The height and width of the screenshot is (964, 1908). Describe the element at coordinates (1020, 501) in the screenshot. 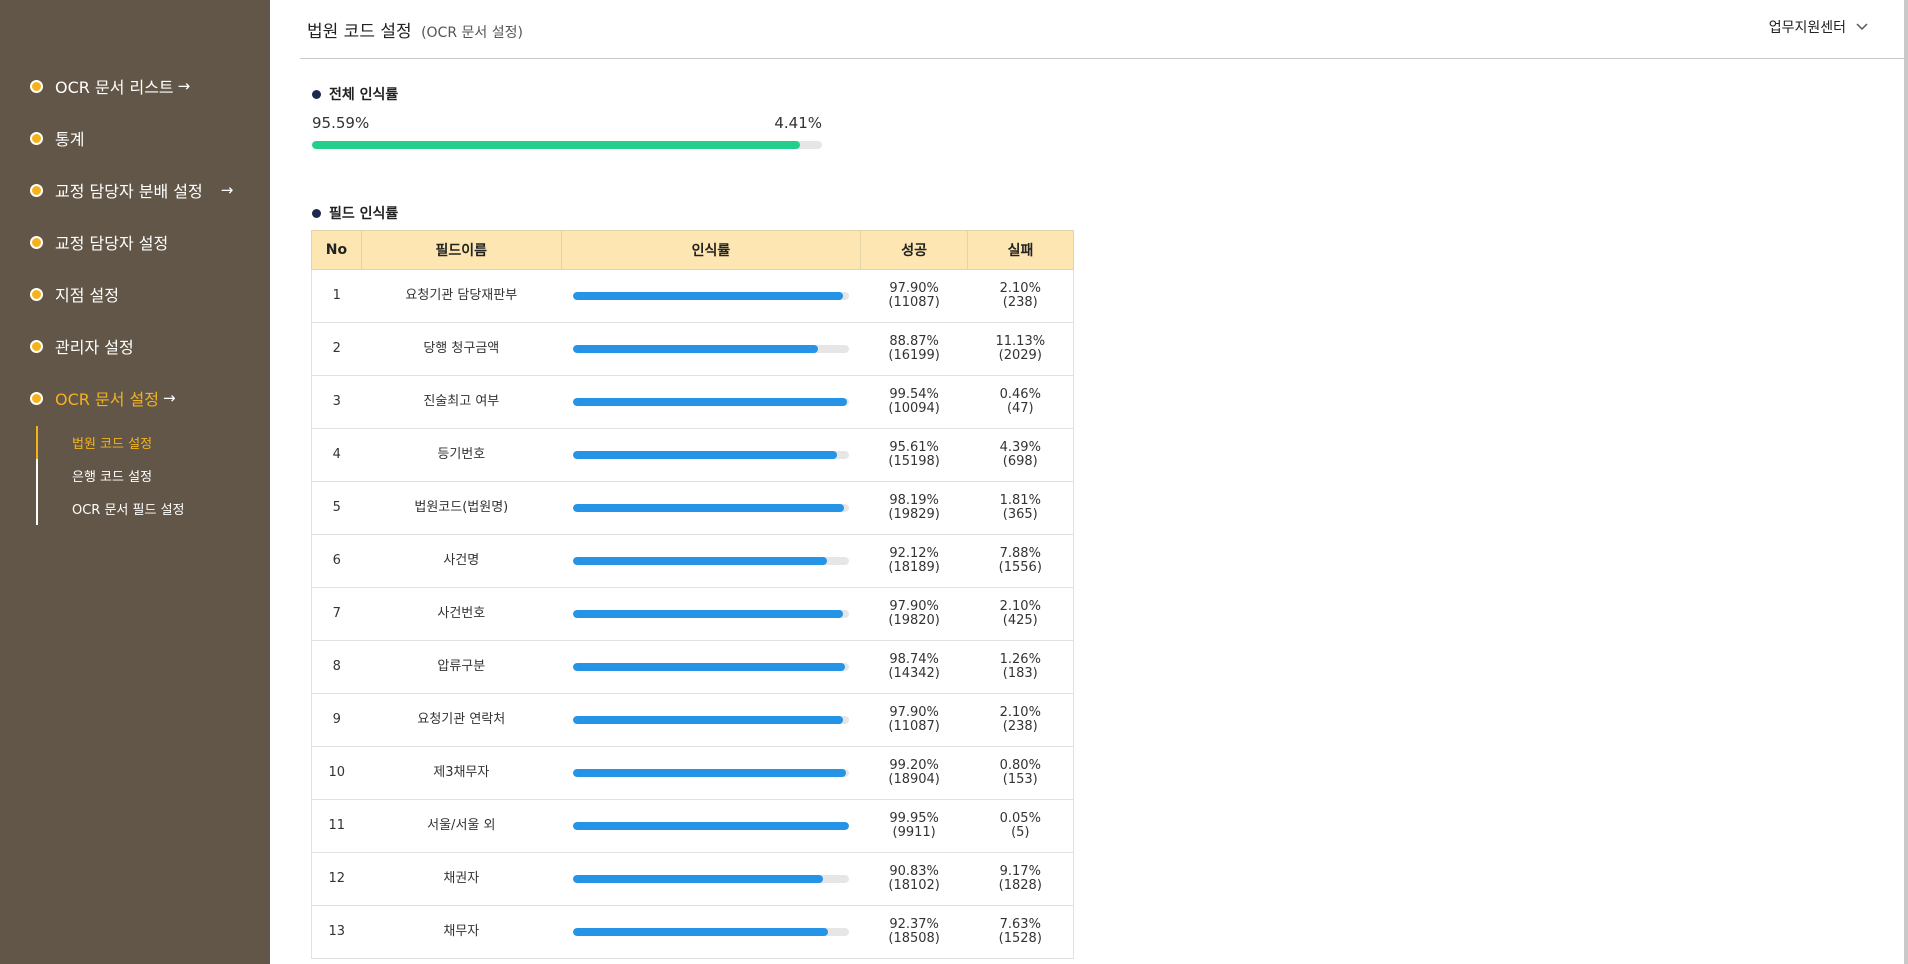

I see `fail-pct: 1.81%` at that location.